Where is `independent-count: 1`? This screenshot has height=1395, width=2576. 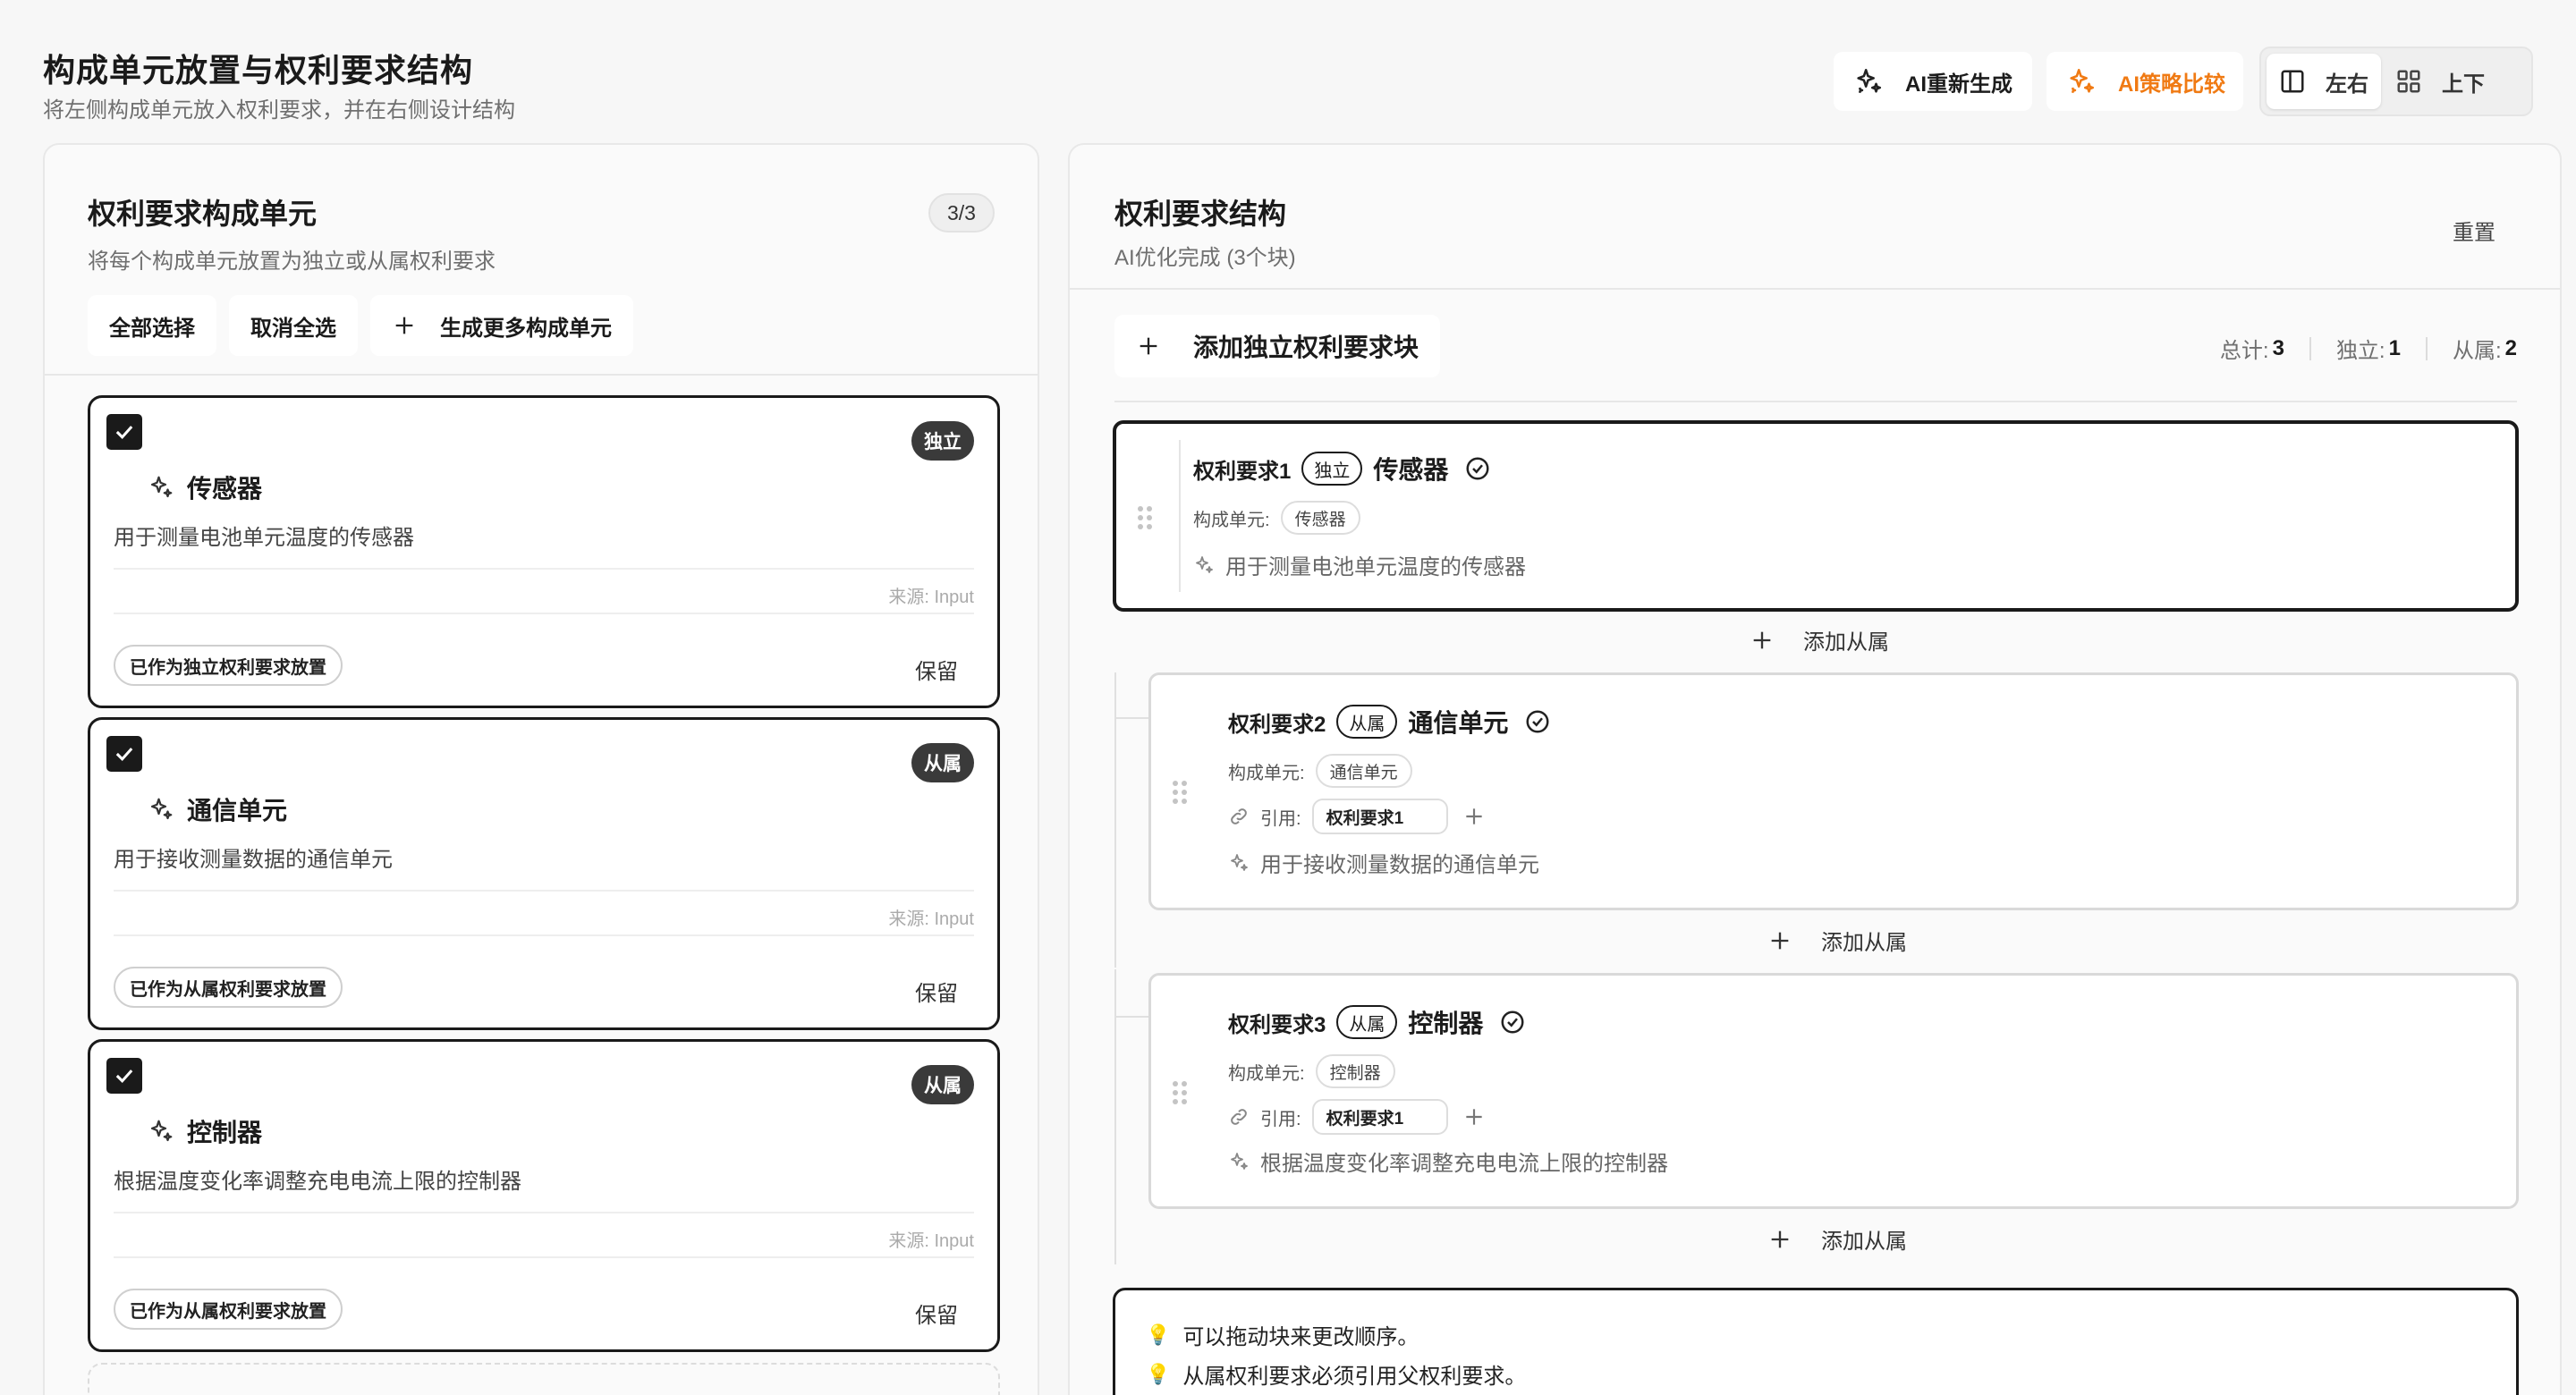
independent-count: 1 is located at coordinates (2395, 348).